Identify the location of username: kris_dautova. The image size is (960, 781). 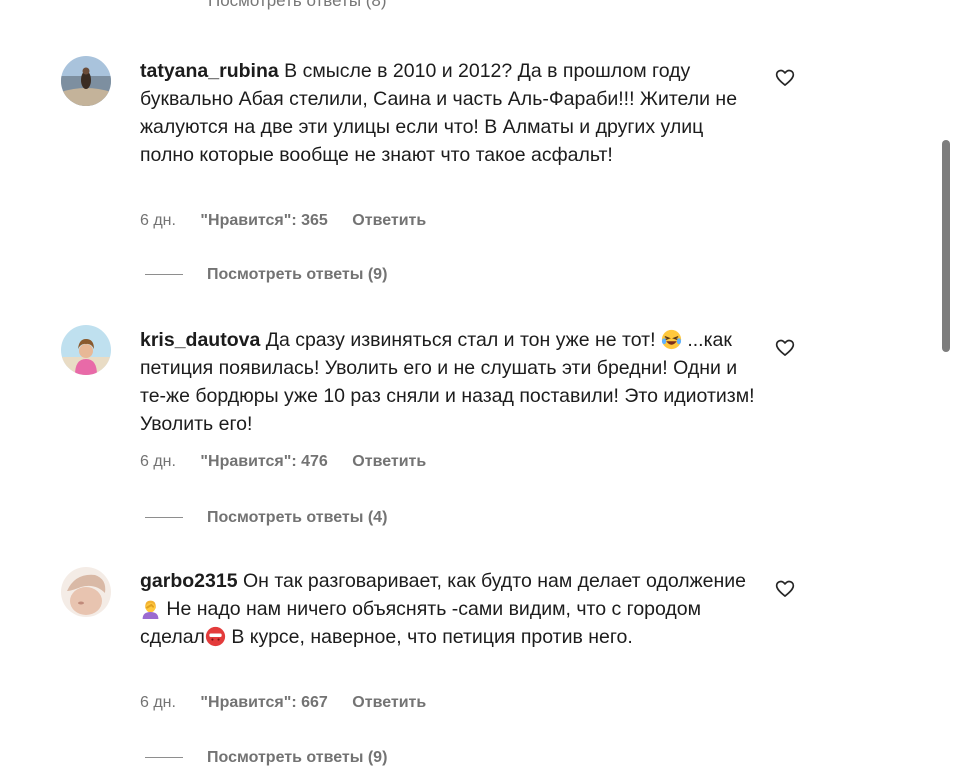
(200, 340).